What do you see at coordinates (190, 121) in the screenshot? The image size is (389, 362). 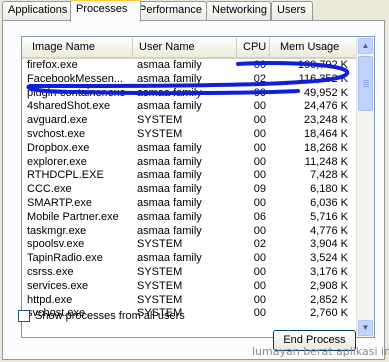 I see `process-row: avguard.exe SYSTEM 00 23,248 K` at bounding box center [190, 121].